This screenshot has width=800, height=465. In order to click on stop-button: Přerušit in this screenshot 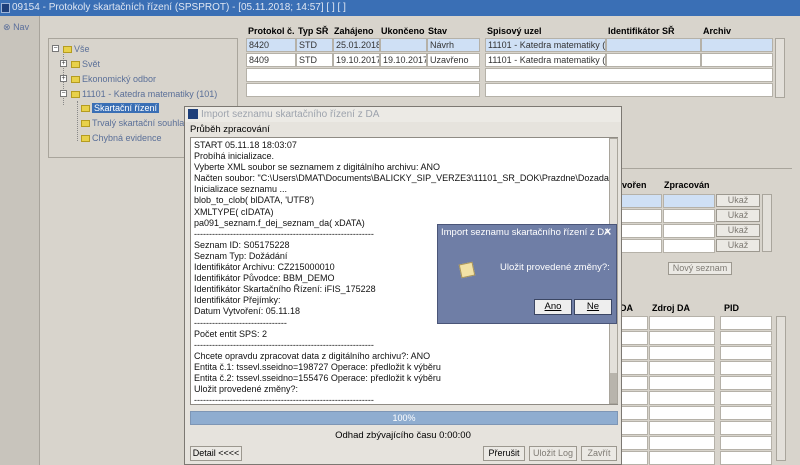, I will do `click(504, 453)`.